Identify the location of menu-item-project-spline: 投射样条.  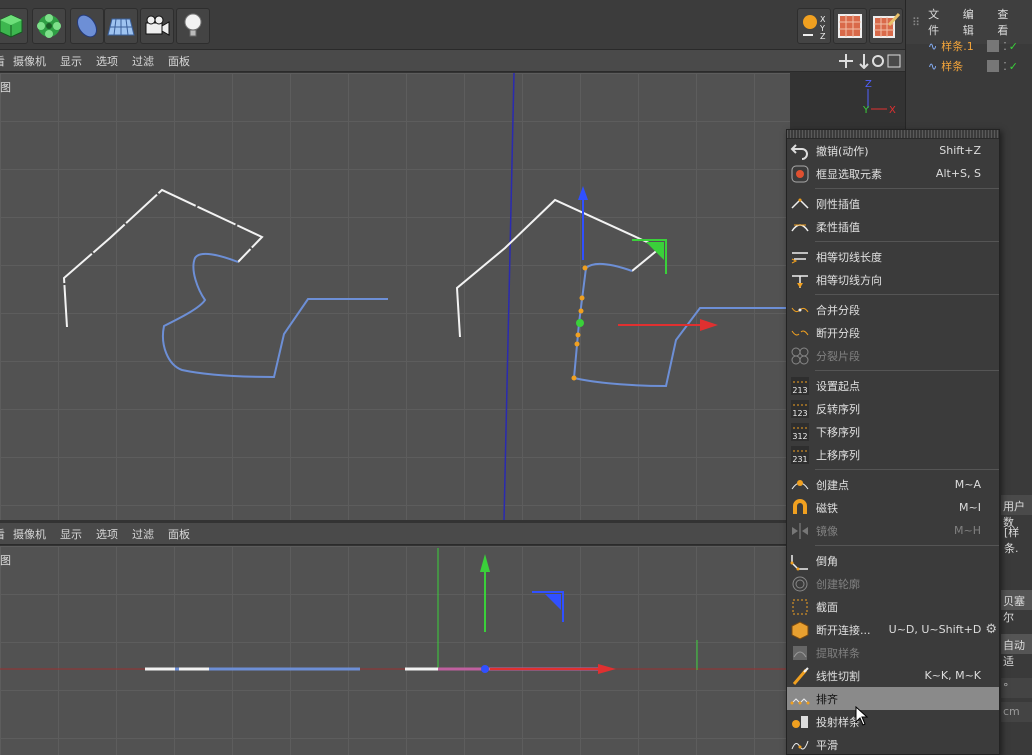
(893, 721).